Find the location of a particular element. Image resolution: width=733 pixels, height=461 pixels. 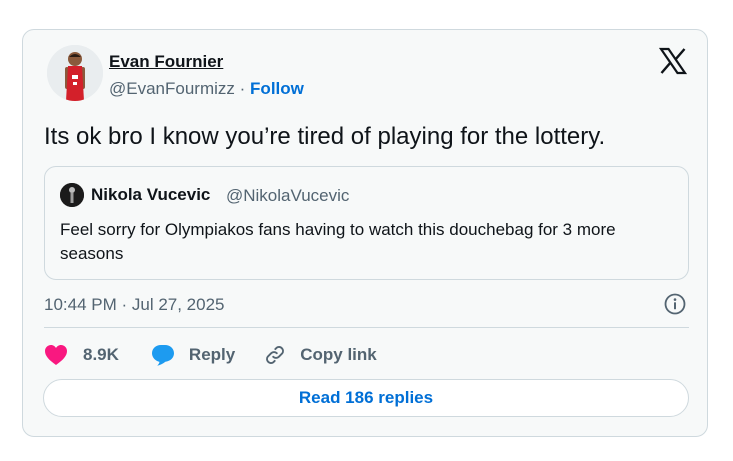

author-meta: @EvanFourmizz · Follow is located at coordinates (206, 89).